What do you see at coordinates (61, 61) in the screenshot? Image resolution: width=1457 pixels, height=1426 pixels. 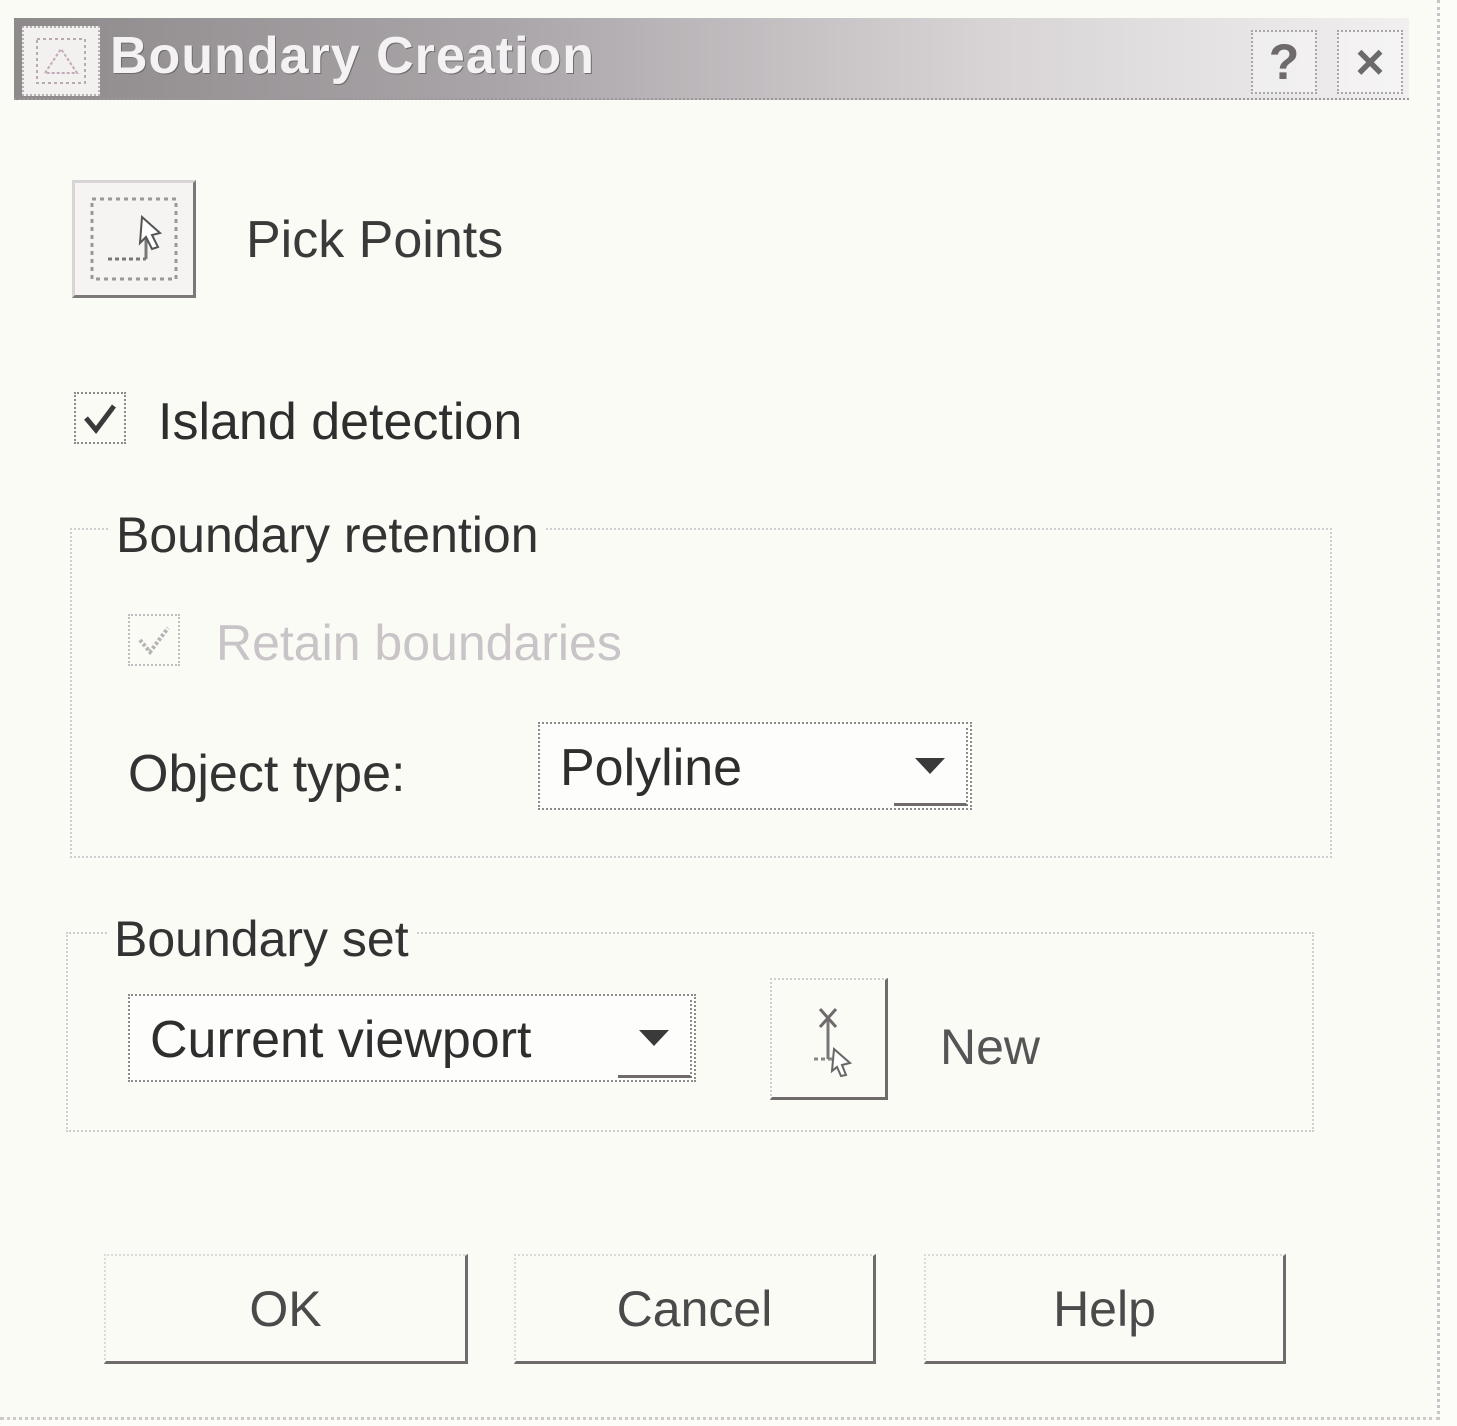 I see `app-icon` at bounding box center [61, 61].